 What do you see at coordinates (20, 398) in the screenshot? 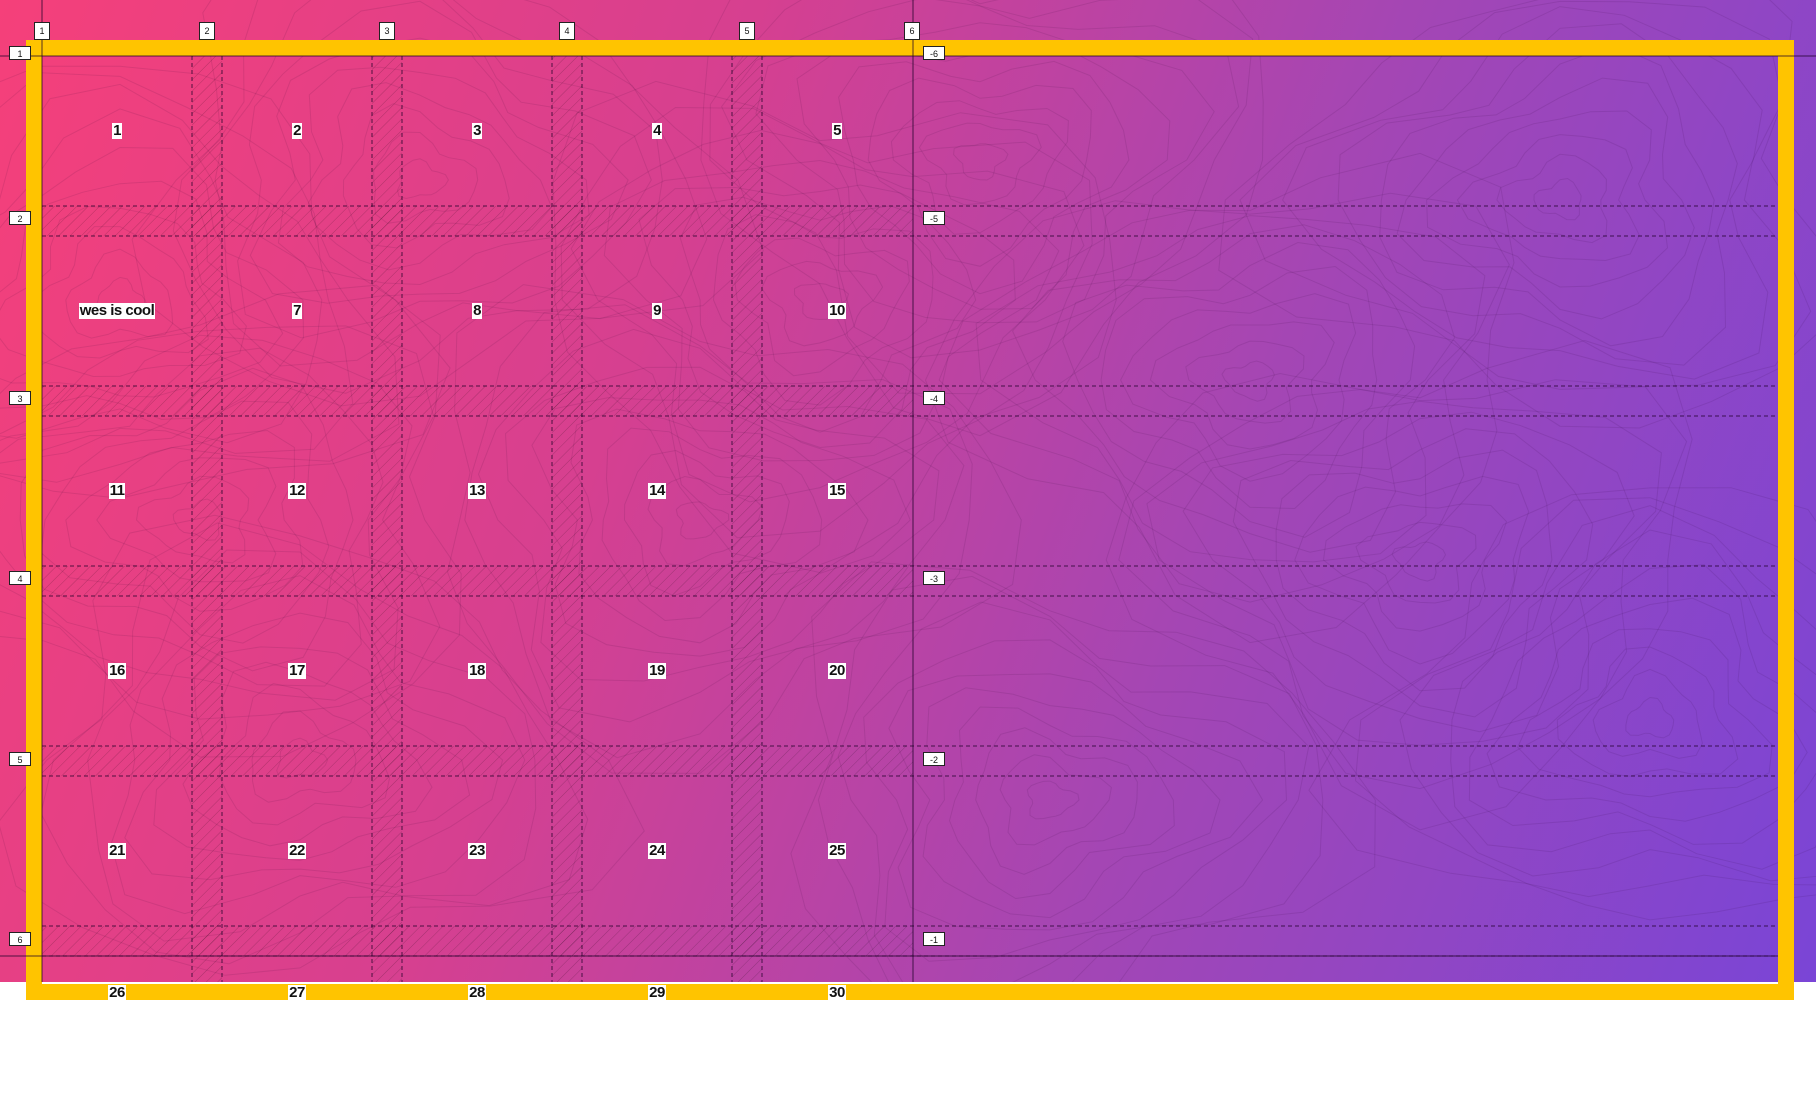
I see `row-line-badge: 3` at bounding box center [20, 398].